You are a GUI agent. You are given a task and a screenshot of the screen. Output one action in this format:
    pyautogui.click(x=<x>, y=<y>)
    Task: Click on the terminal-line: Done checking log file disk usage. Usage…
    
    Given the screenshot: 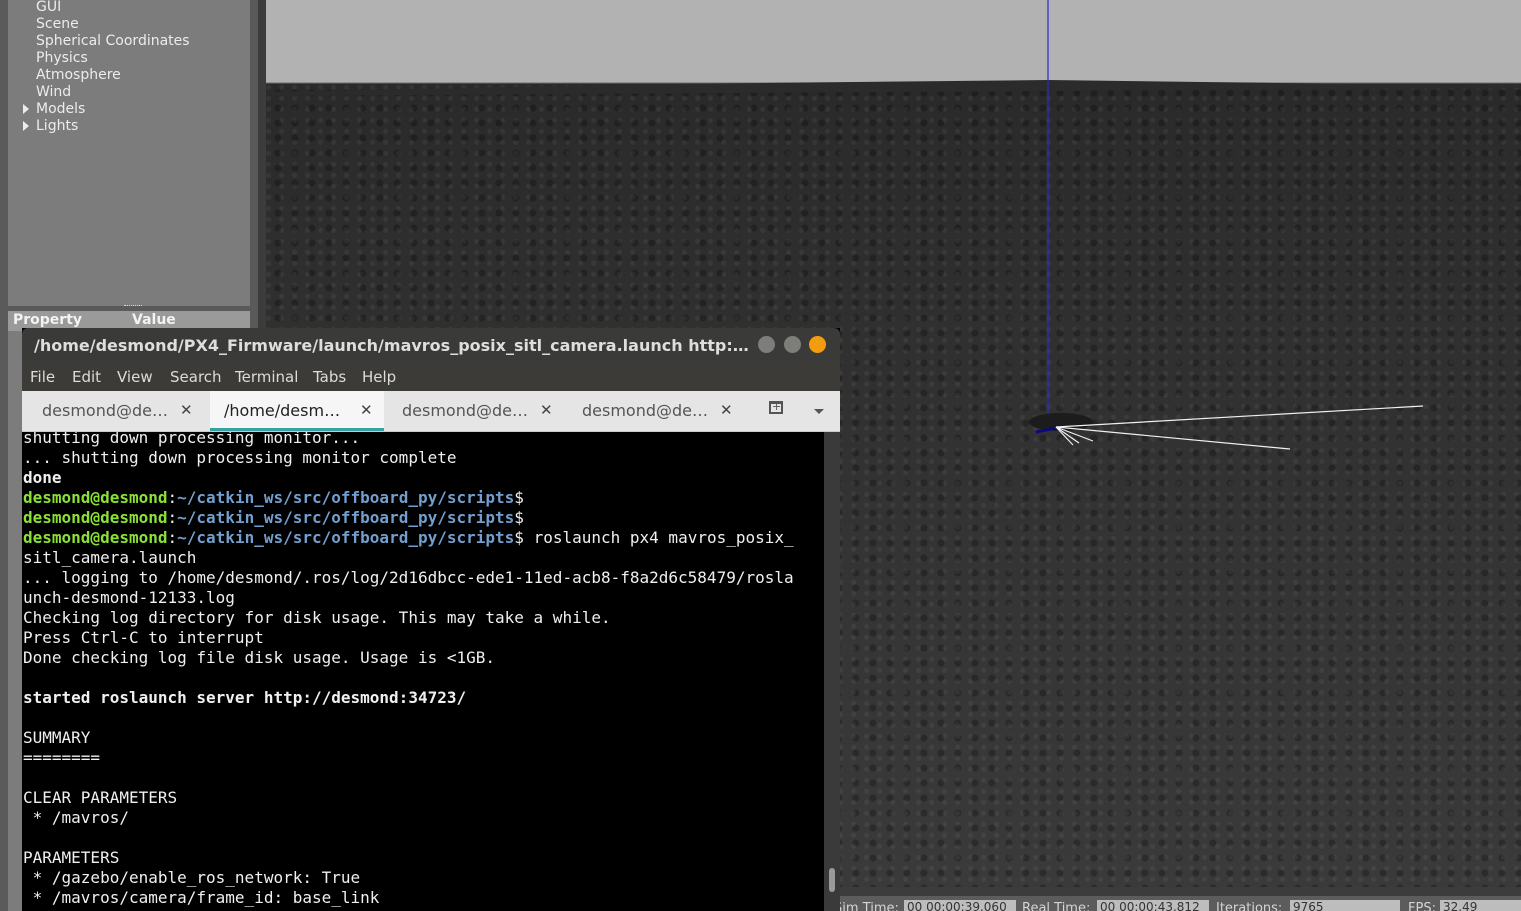 What is the action you would take?
    pyautogui.click(x=408, y=658)
    